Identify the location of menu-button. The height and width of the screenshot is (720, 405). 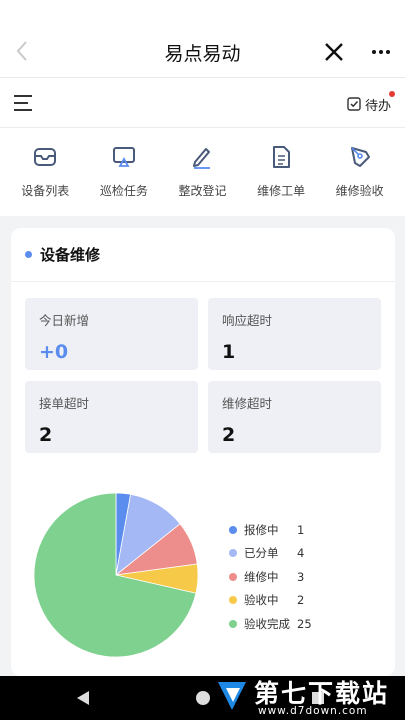
(24, 103).